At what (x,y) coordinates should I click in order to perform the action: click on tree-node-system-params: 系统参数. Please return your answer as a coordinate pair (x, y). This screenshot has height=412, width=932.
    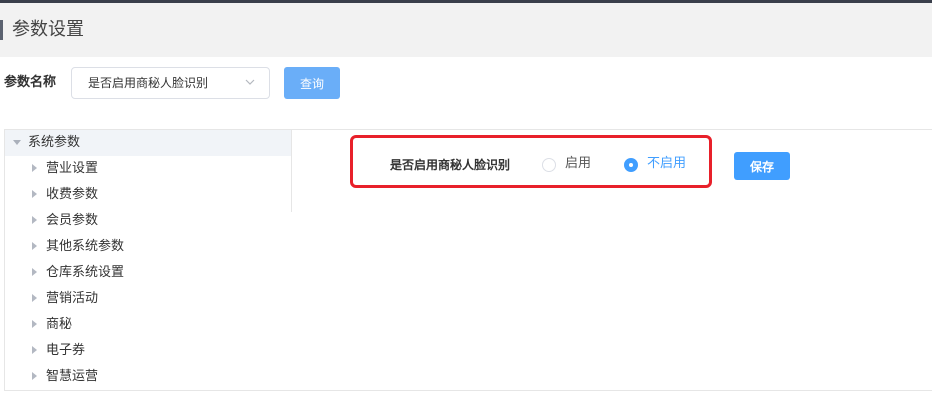
    Looking at the image, I should click on (148, 143).